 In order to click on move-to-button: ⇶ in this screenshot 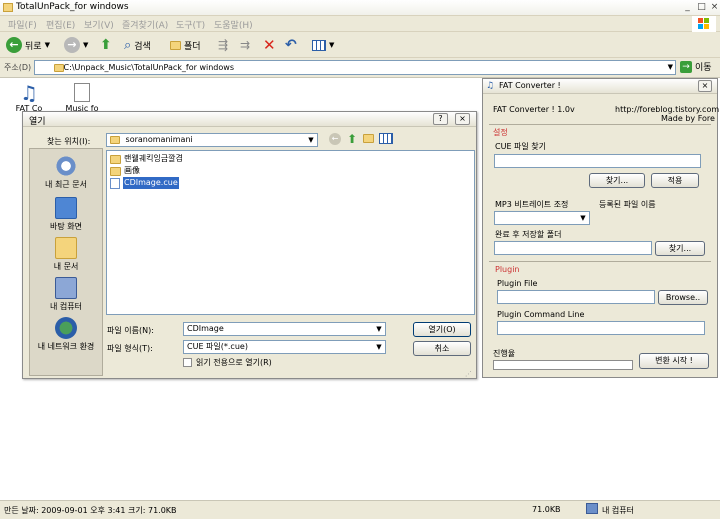, I will do `click(223, 45)`.